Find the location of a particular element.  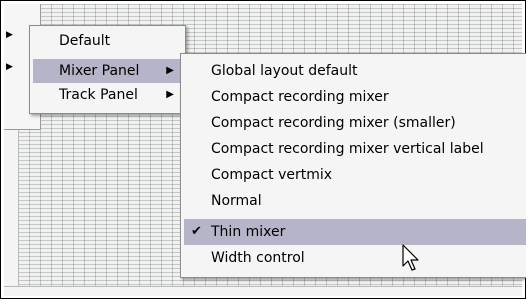

menu-item-compact-vertmix: Compact vertmix is located at coordinates (355, 175).